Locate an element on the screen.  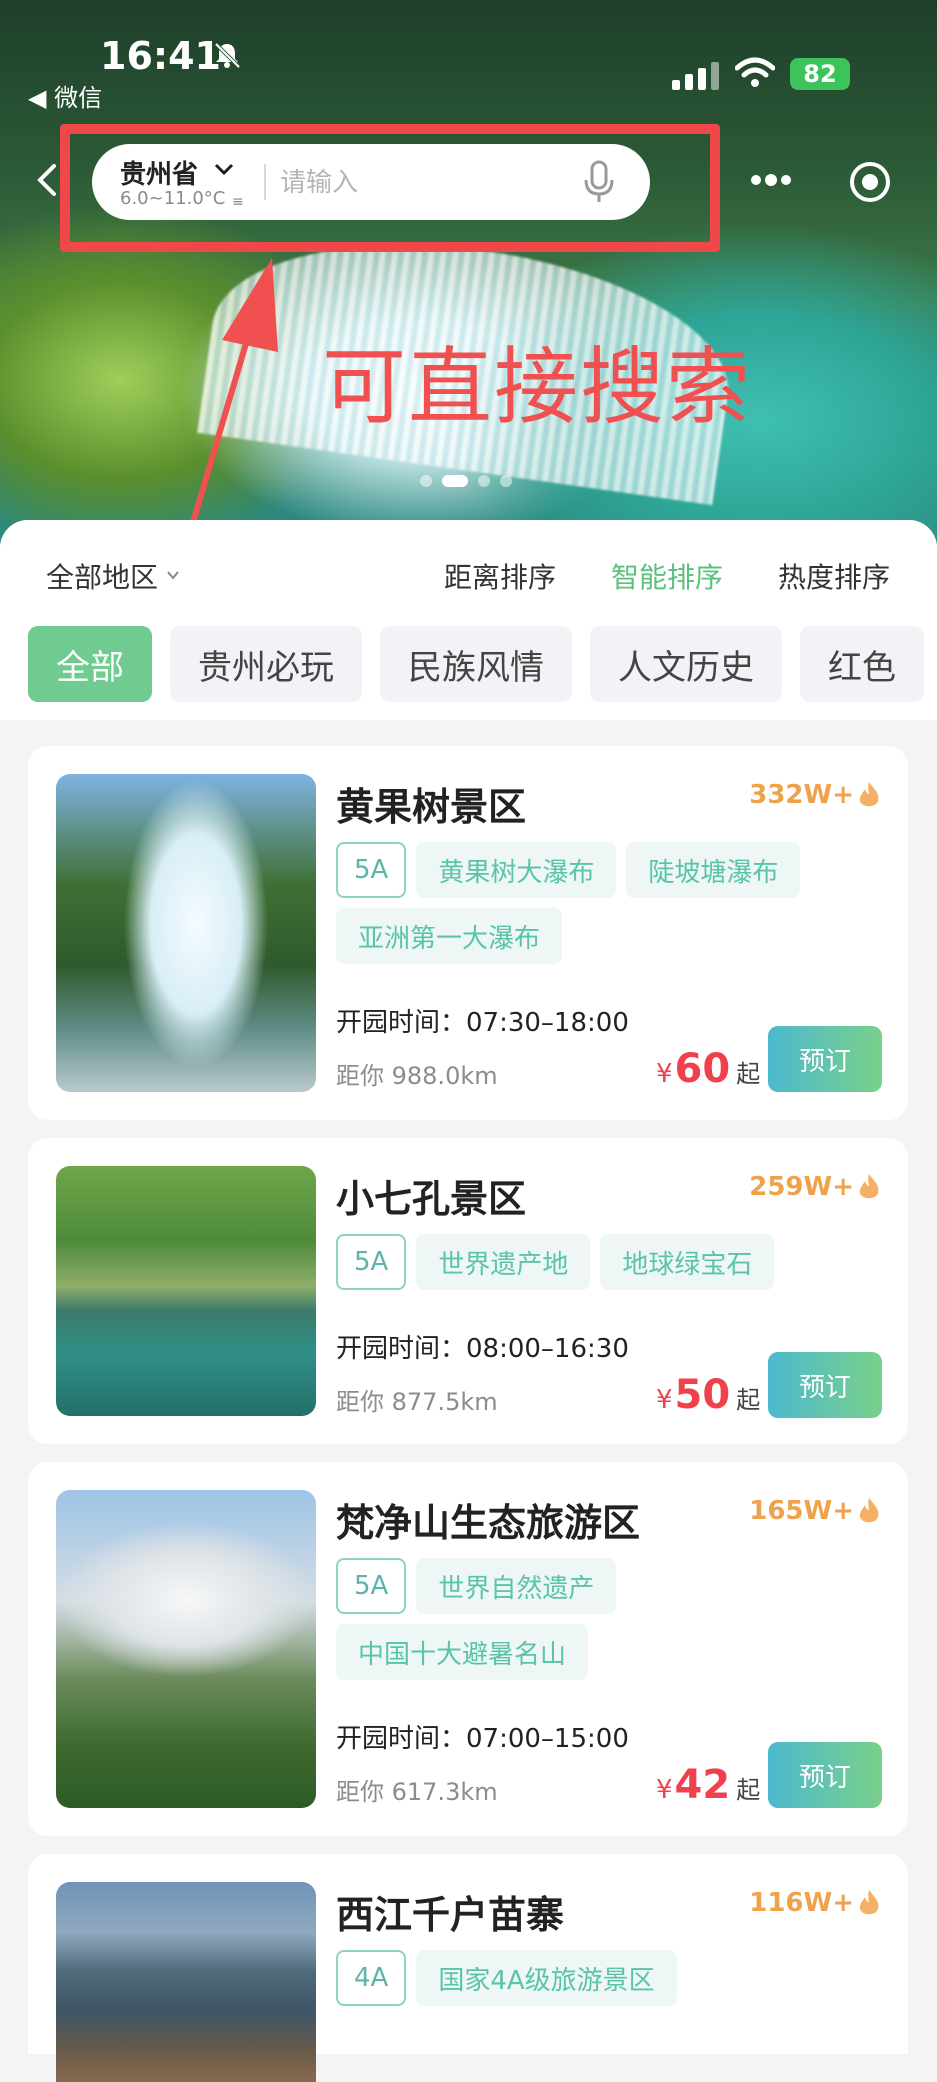
close-miniprogram-icon is located at coordinates (870, 182).